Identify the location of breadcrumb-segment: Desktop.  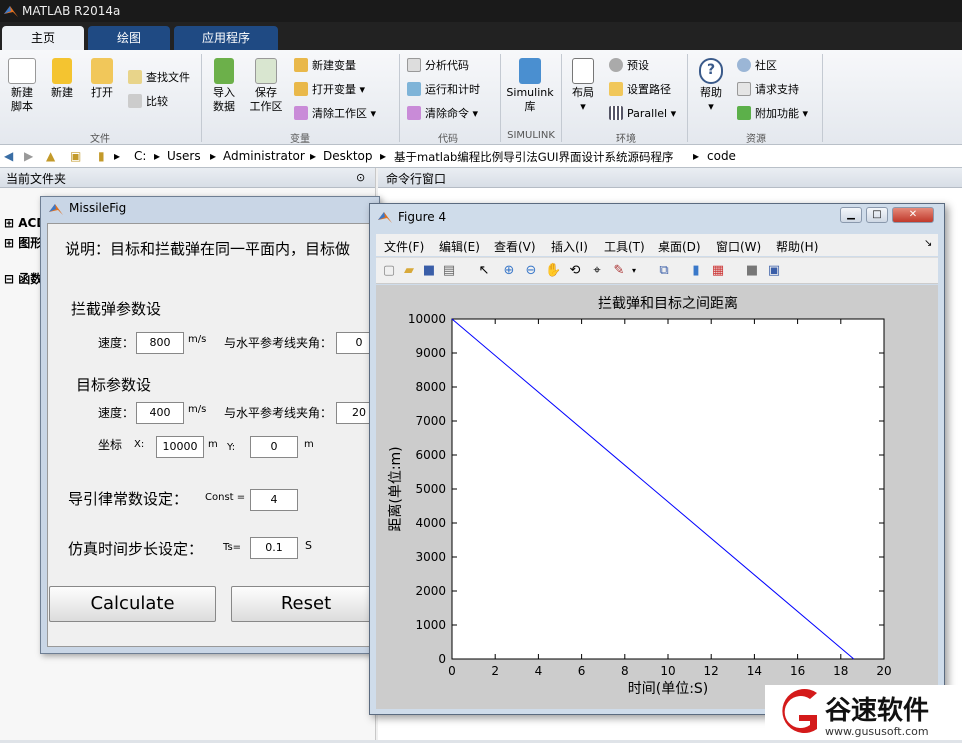
(348, 156).